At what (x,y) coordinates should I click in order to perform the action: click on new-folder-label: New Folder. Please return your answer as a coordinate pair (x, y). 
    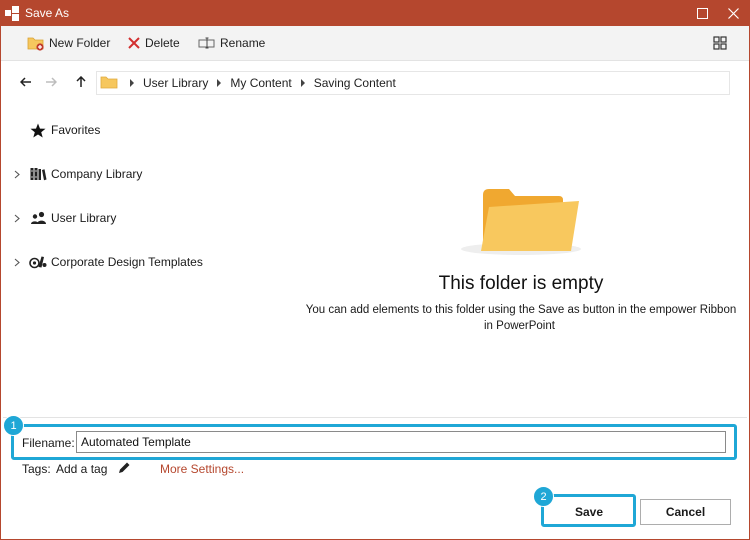
    Looking at the image, I should click on (80, 43).